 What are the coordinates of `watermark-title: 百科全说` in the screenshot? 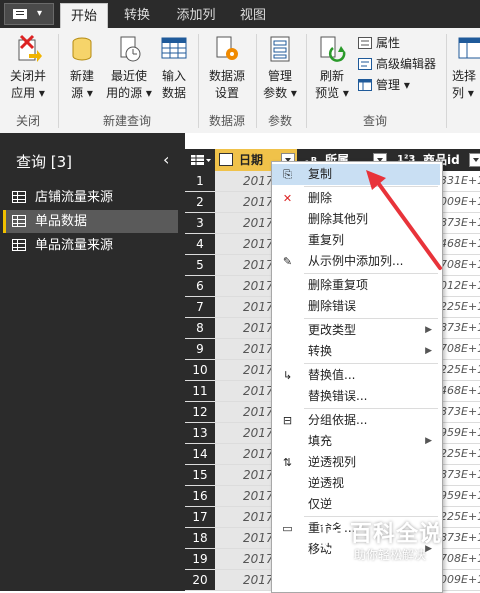 It's located at (396, 534).